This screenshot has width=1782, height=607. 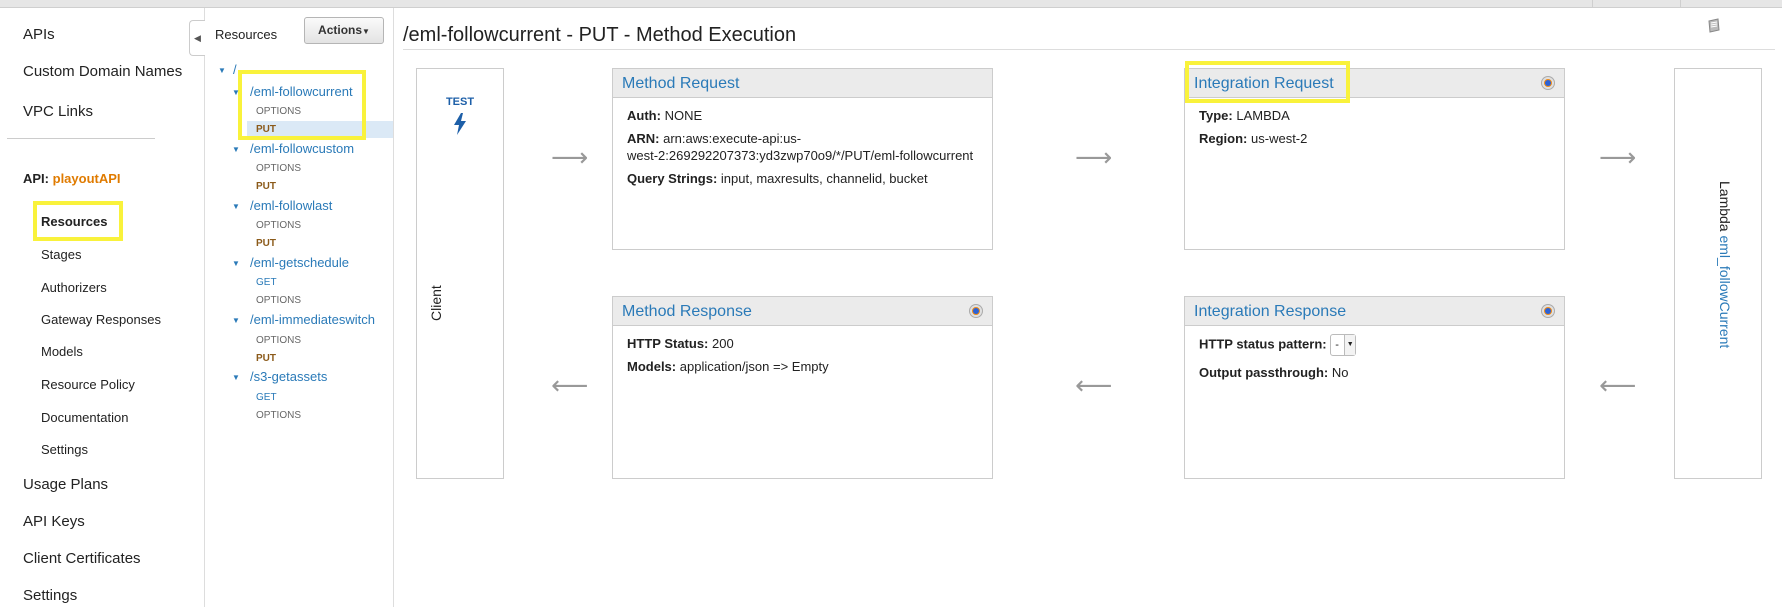 I want to click on passthrough-value: No, so click(x=1340, y=372).